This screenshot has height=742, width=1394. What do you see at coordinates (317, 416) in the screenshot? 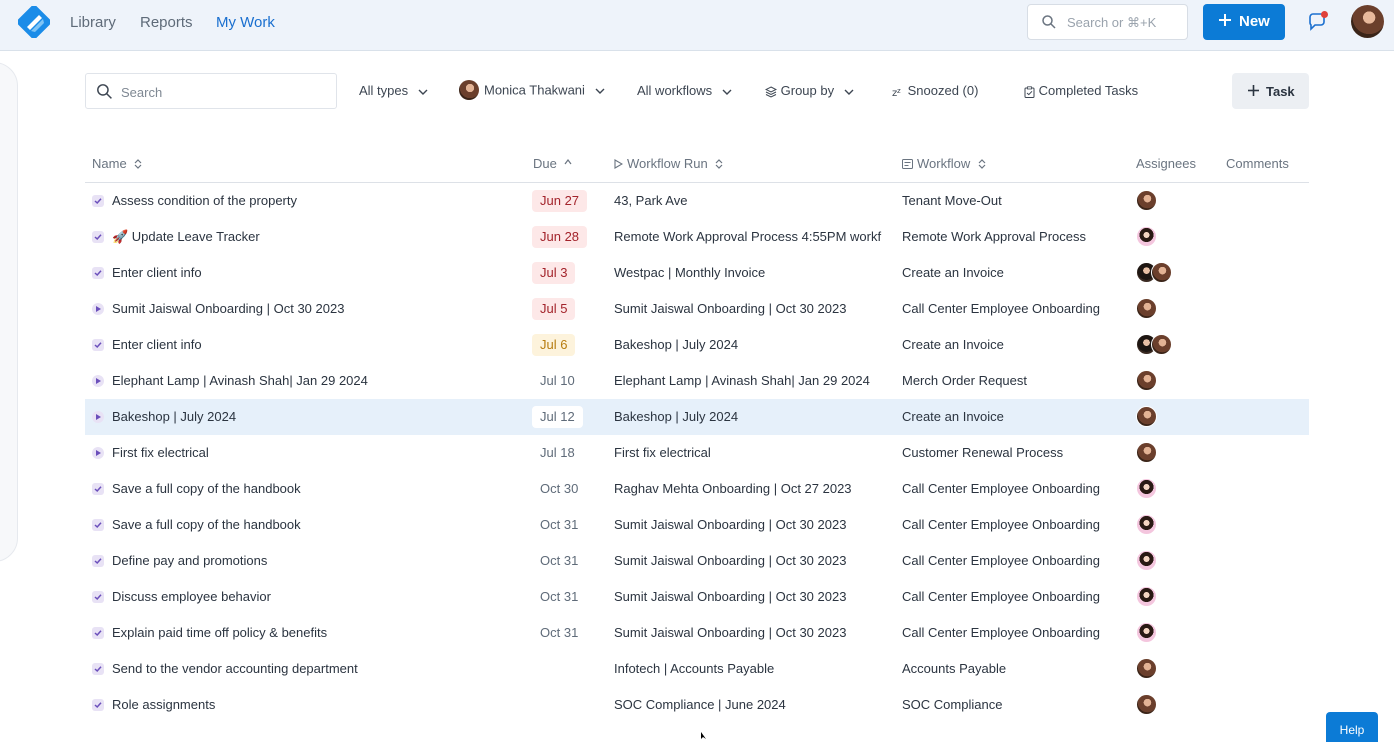
I see `task-name: Bakeshop | July 2024` at bounding box center [317, 416].